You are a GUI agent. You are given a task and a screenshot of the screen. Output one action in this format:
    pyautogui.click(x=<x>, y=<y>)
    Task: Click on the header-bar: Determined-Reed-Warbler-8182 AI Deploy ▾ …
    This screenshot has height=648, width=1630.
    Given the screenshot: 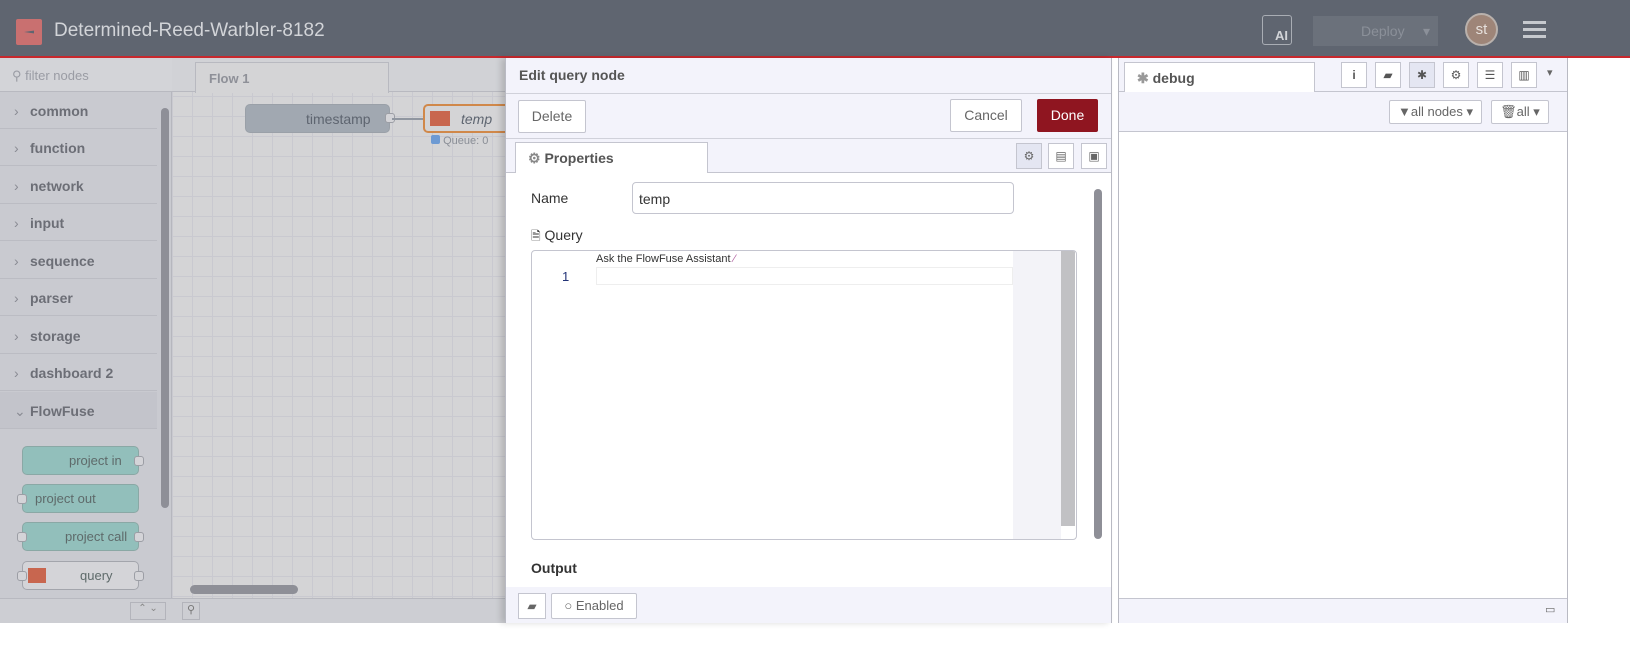 What is the action you would take?
    pyautogui.click(x=815, y=29)
    